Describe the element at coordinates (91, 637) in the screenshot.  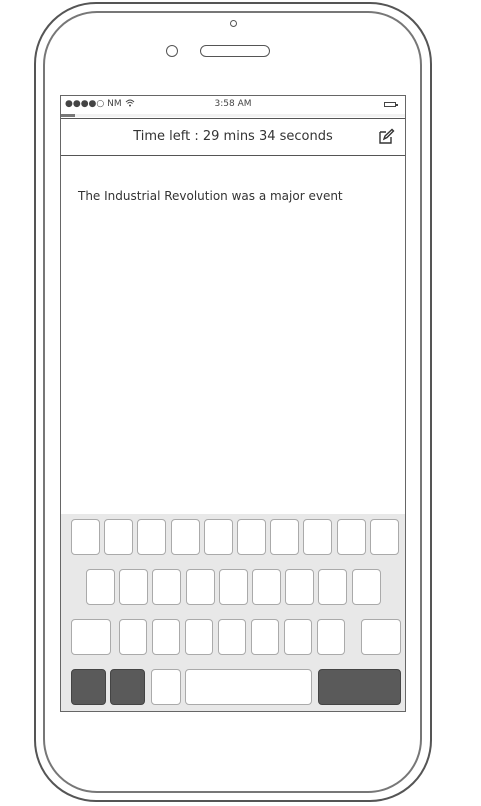
I see `shift-key` at that location.